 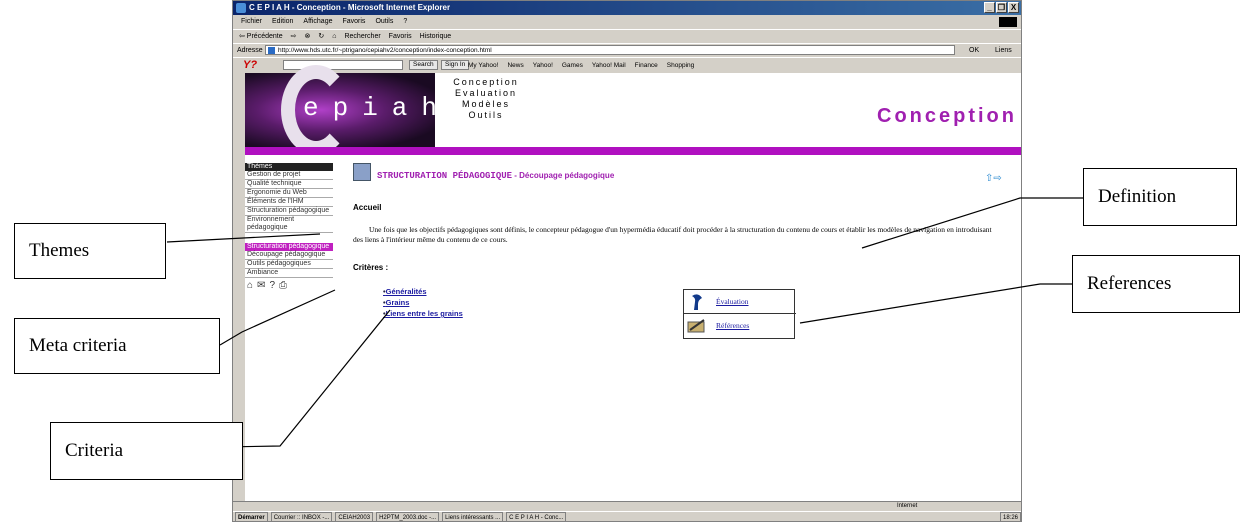 I want to click on evaluation-row: Évaluation, so click(x=740, y=302).